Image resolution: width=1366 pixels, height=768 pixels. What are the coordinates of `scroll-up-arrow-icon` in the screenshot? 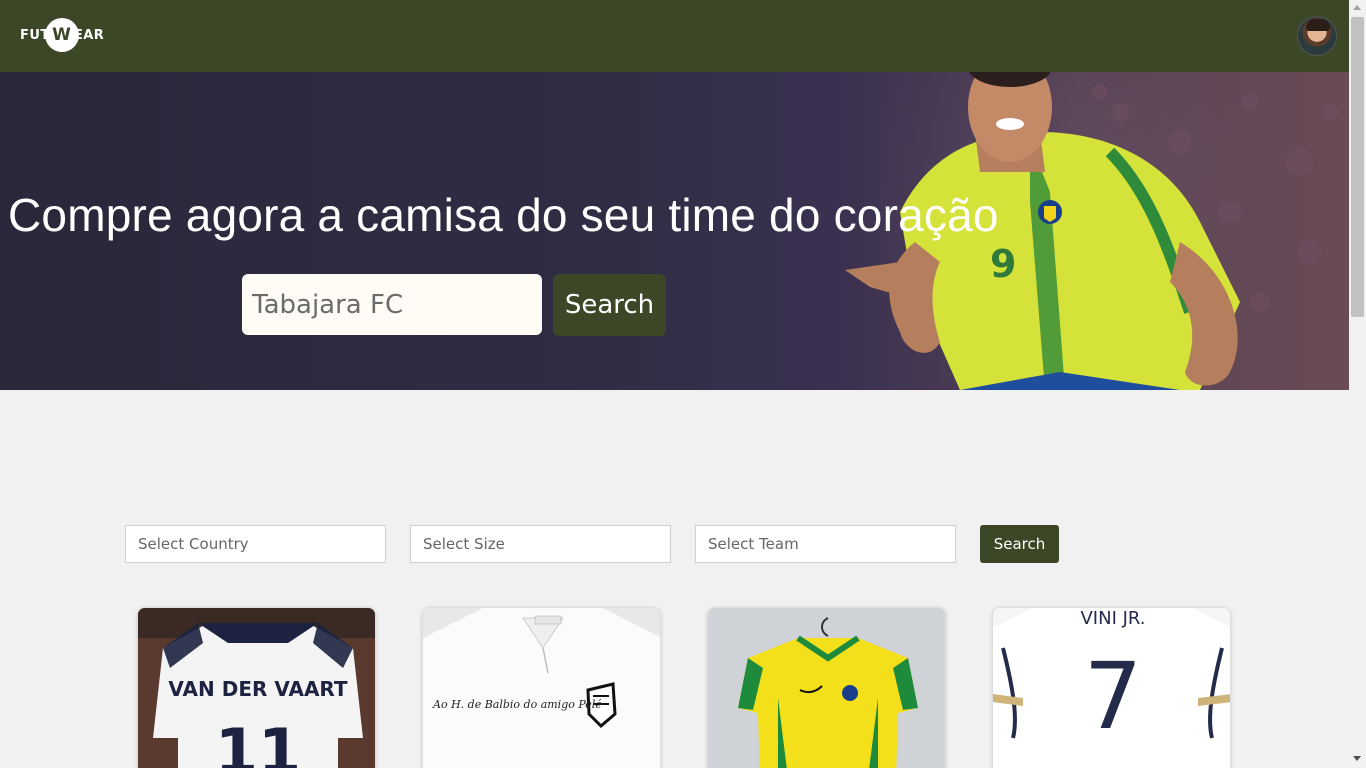 It's located at (1357, 7).